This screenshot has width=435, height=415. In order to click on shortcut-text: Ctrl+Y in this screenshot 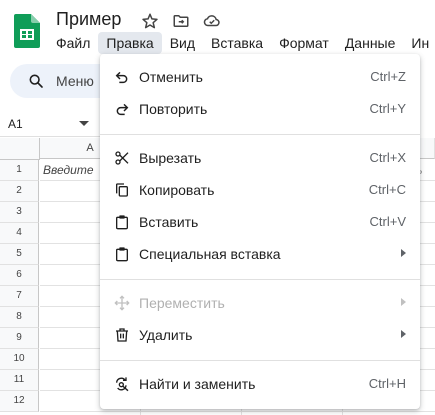, I will do `click(387, 108)`.